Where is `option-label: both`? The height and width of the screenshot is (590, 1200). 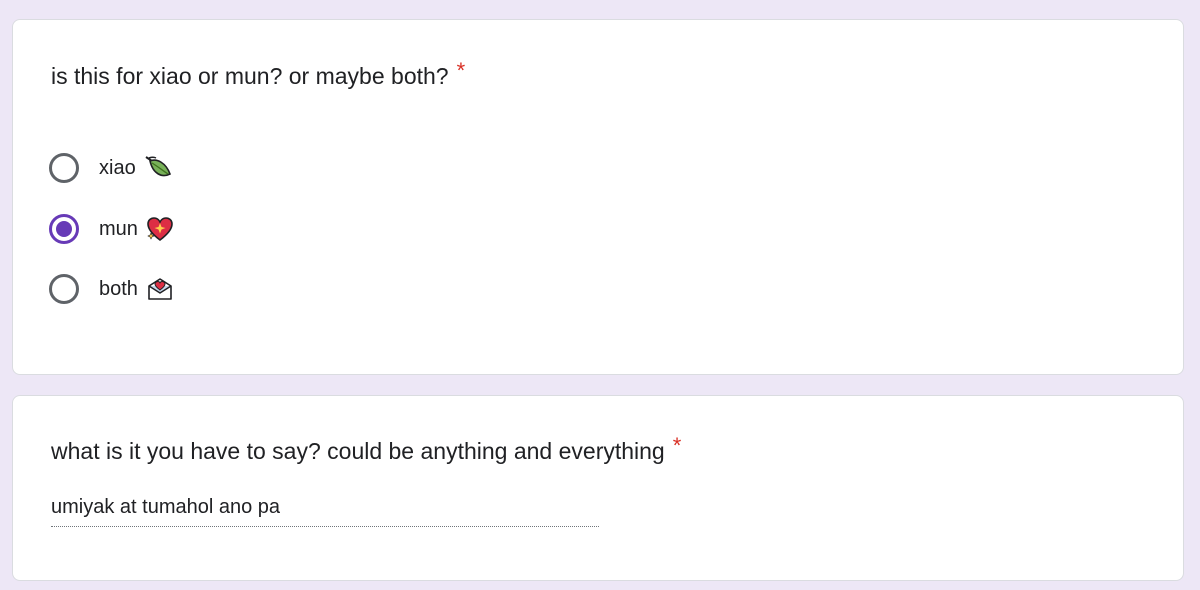
option-label: both is located at coordinates (118, 288).